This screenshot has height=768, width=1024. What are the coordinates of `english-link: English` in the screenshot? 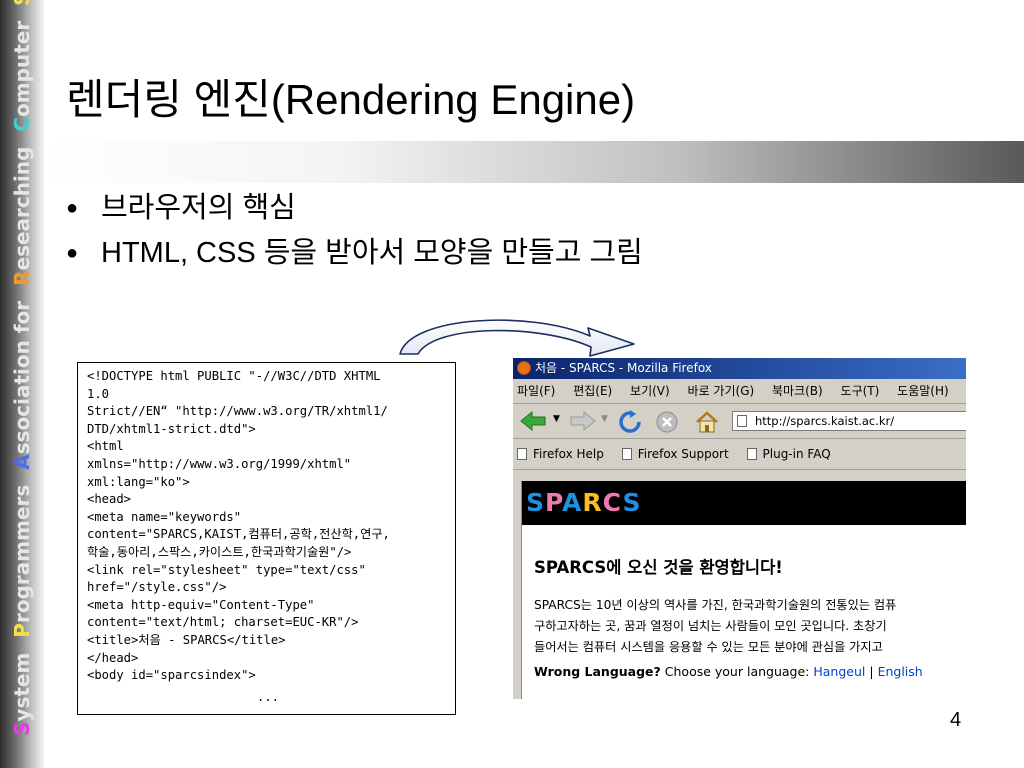 It's located at (900, 671).